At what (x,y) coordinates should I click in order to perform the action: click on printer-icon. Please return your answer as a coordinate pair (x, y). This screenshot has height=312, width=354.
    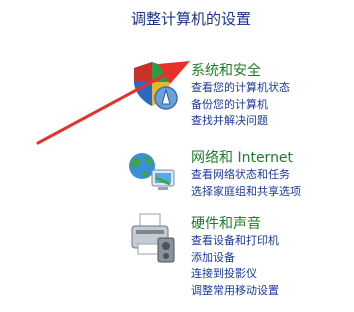
    Looking at the image, I should click on (154, 238).